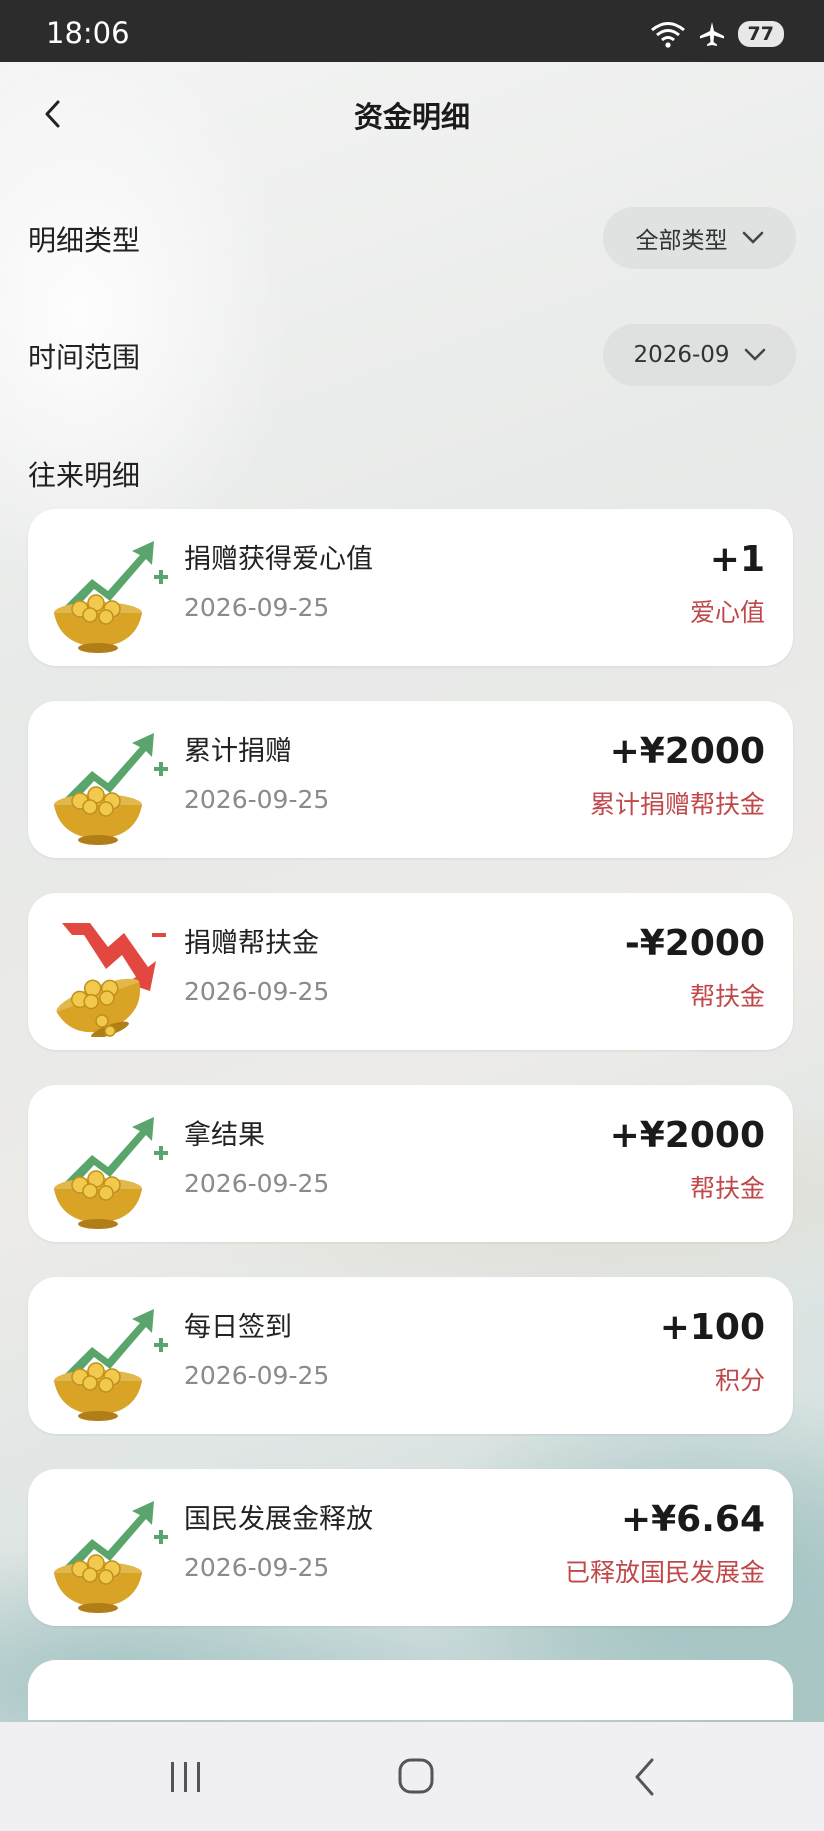  I want to click on record-title: 每日签到, so click(238, 1327).